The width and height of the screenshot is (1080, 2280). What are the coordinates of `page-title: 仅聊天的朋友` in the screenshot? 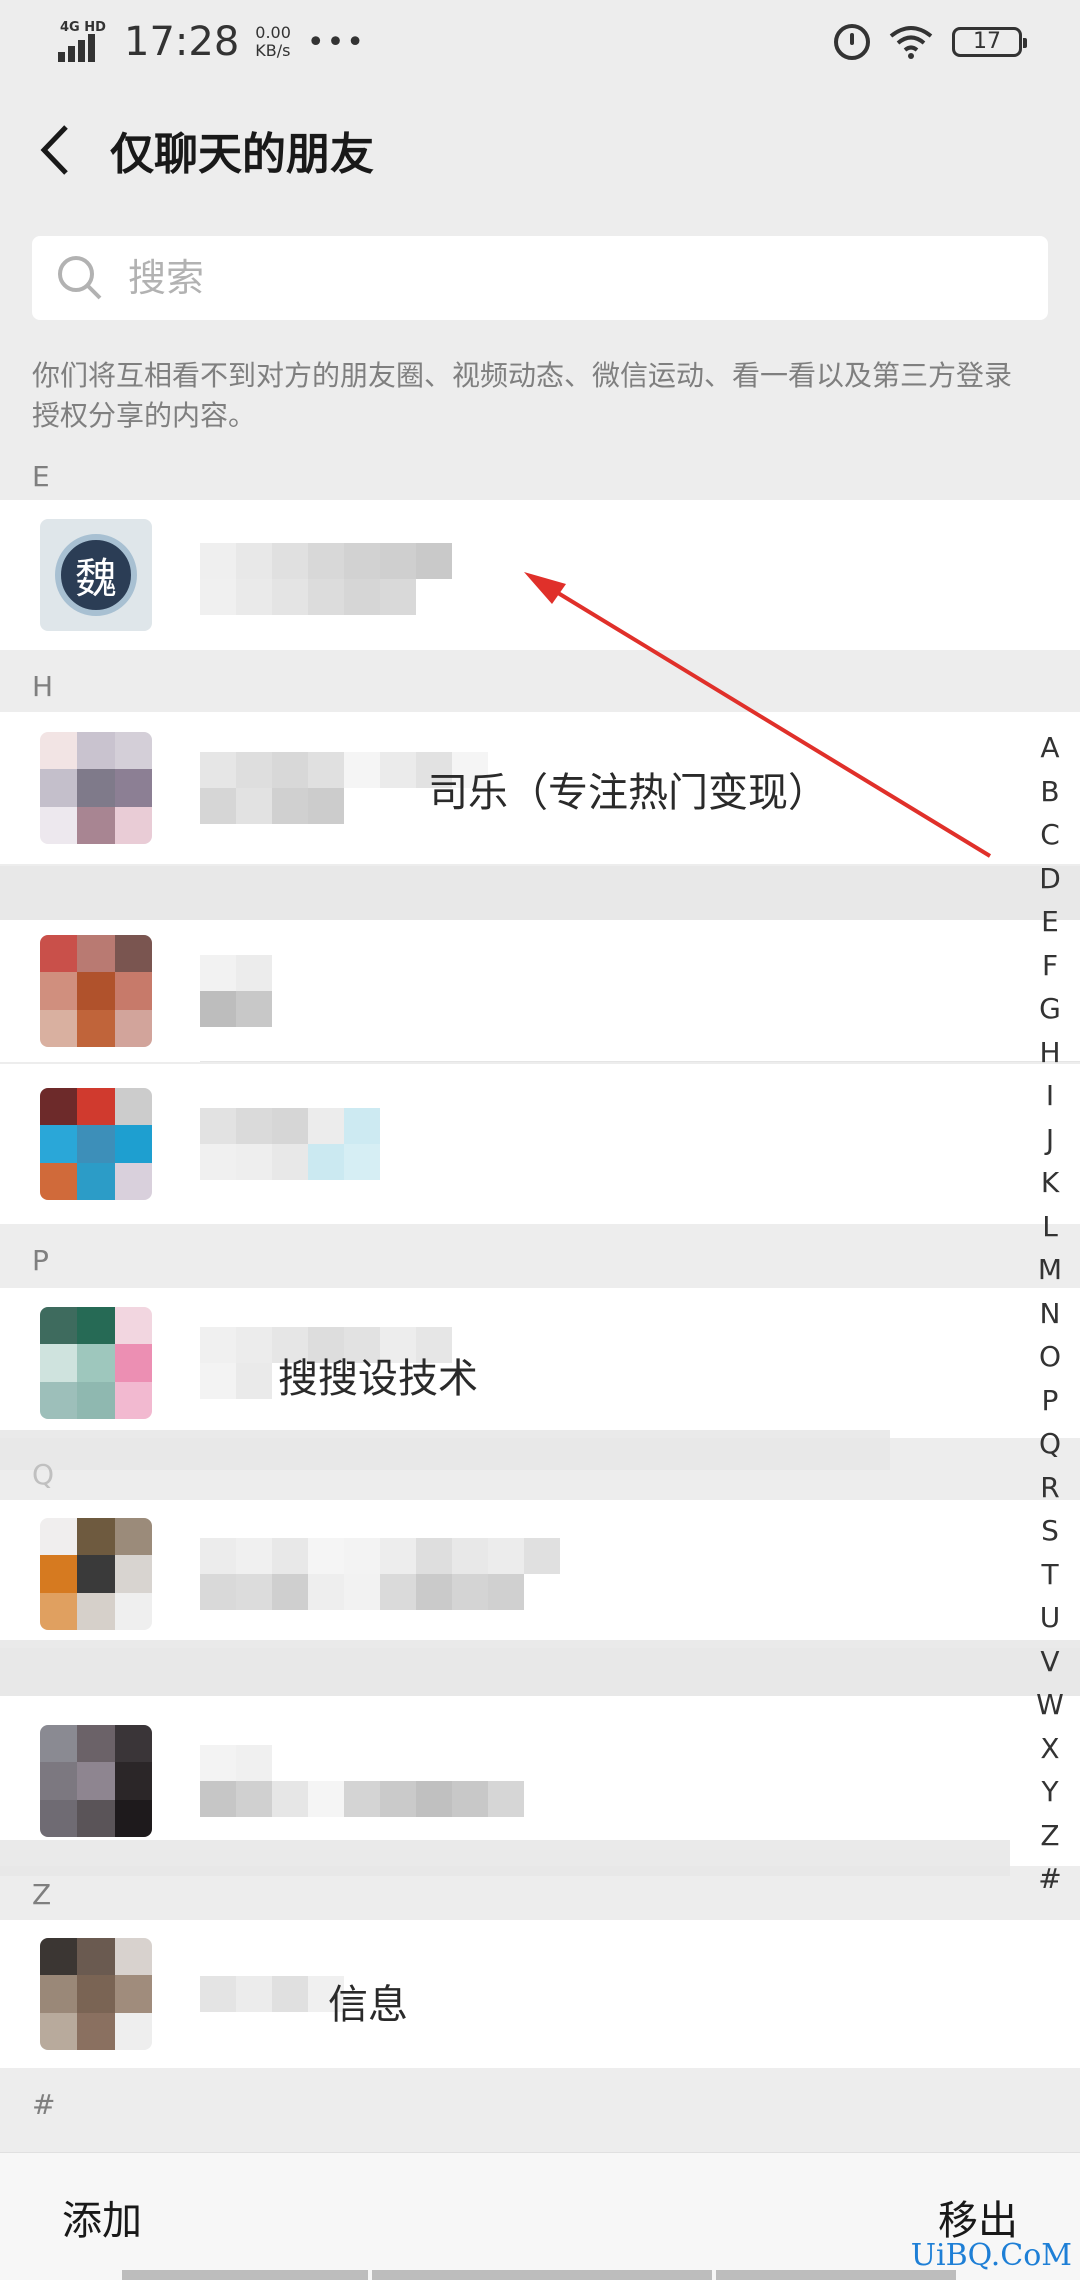 It's located at (242, 154).